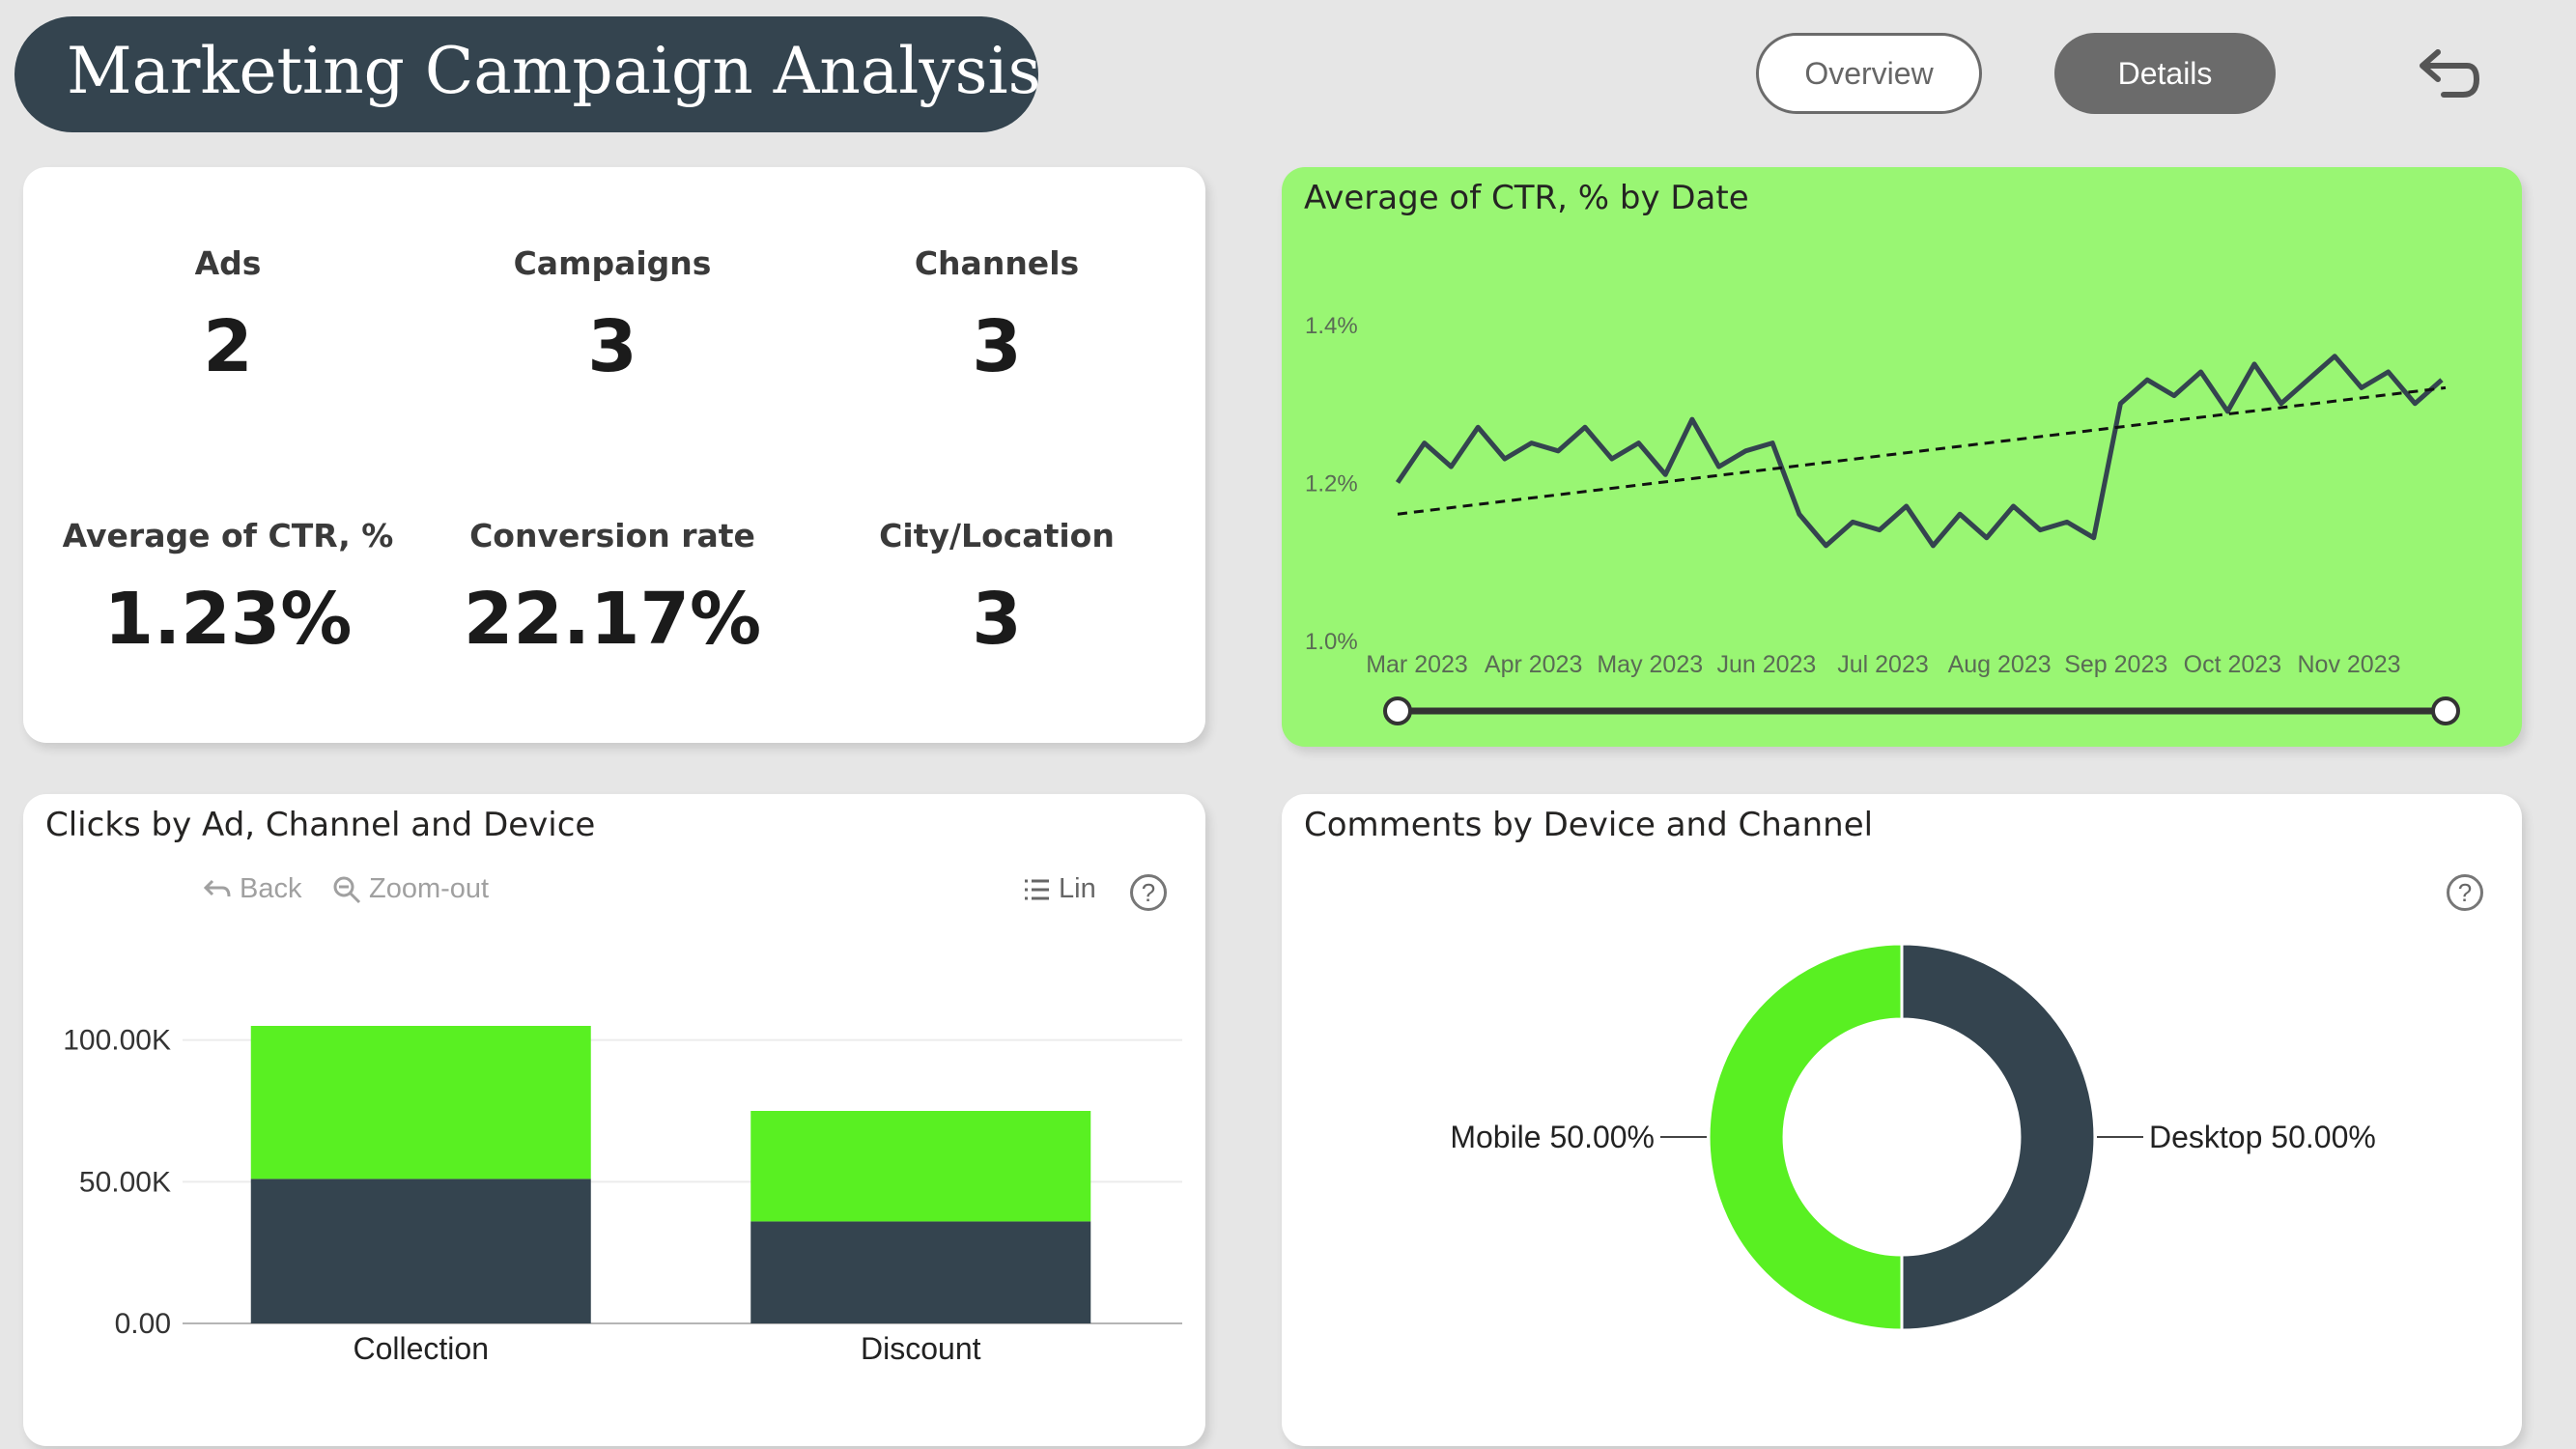  What do you see at coordinates (1533, 664) in the screenshot?
I see `x-tick-label: Apr 2023` at bounding box center [1533, 664].